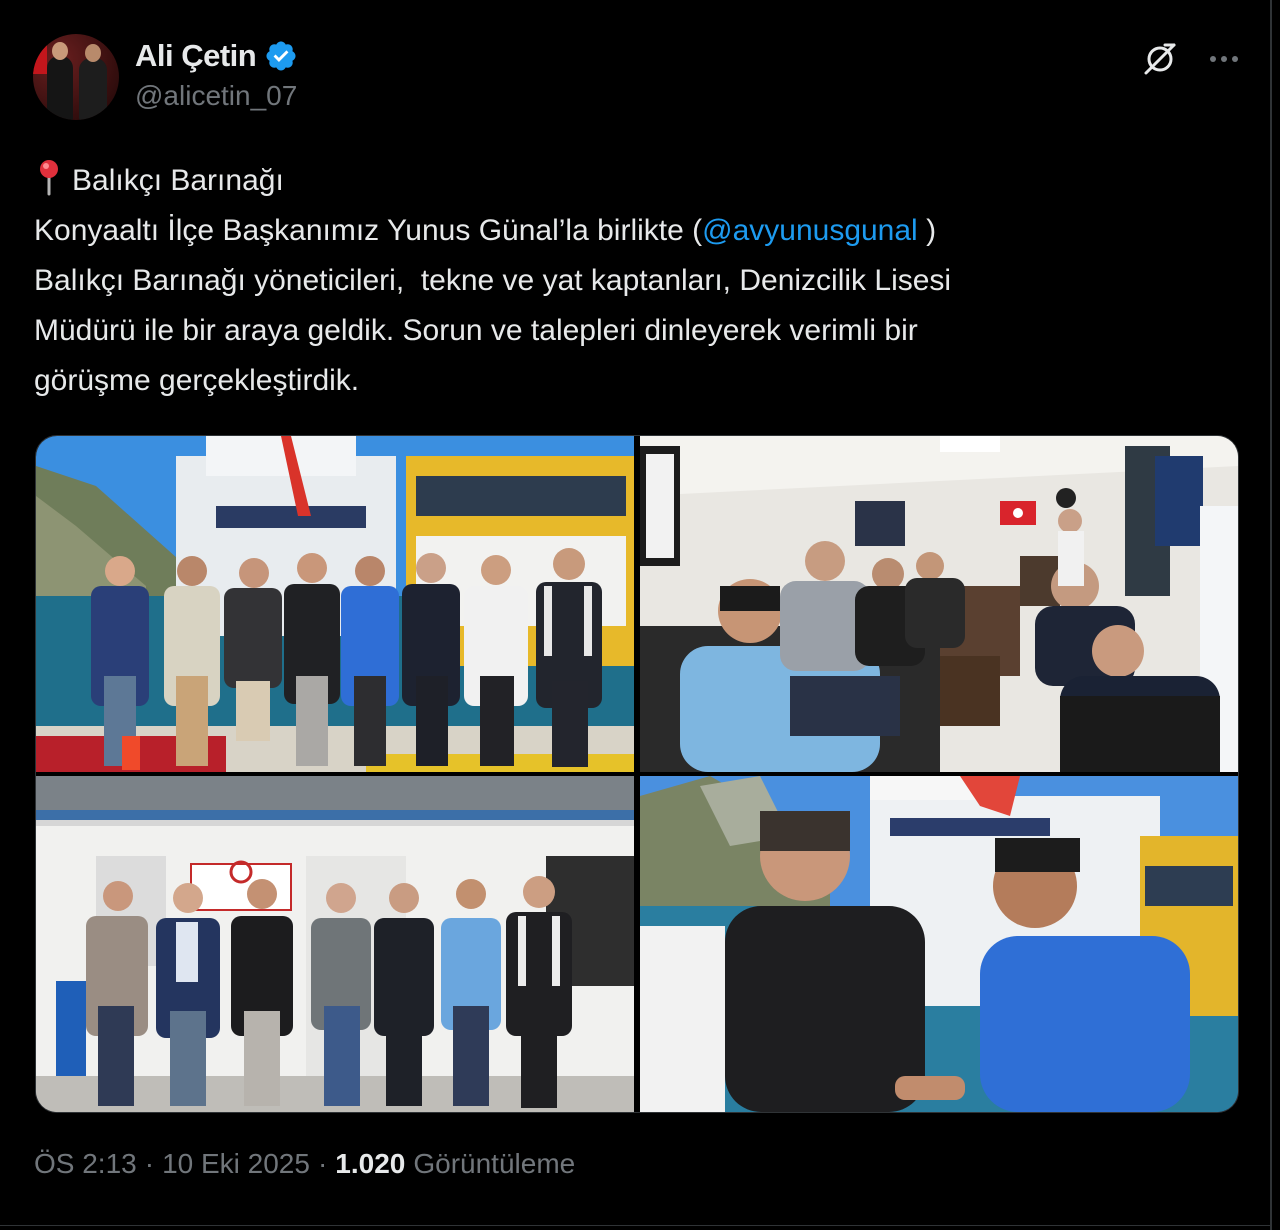 Image resolution: width=1280 pixels, height=1230 pixels. I want to click on tweet-line-2-end: ), so click(927, 230).